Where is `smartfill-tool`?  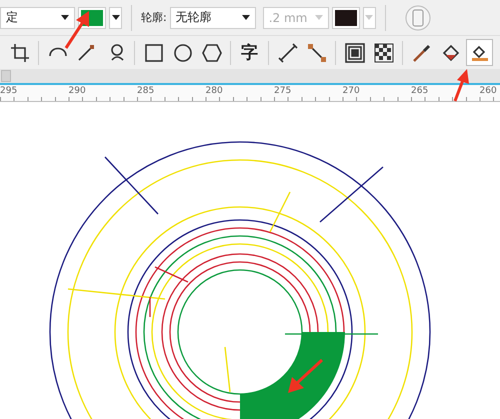 smartfill-tool is located at coordinates (479, 52).